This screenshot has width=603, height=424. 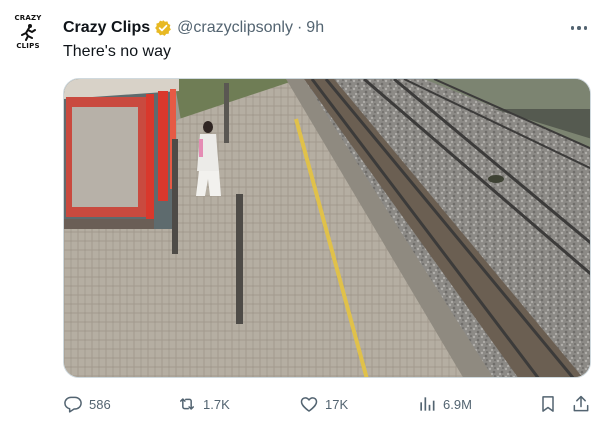 I want to click on views-count: 6.9M, so click(x=457, y=404).